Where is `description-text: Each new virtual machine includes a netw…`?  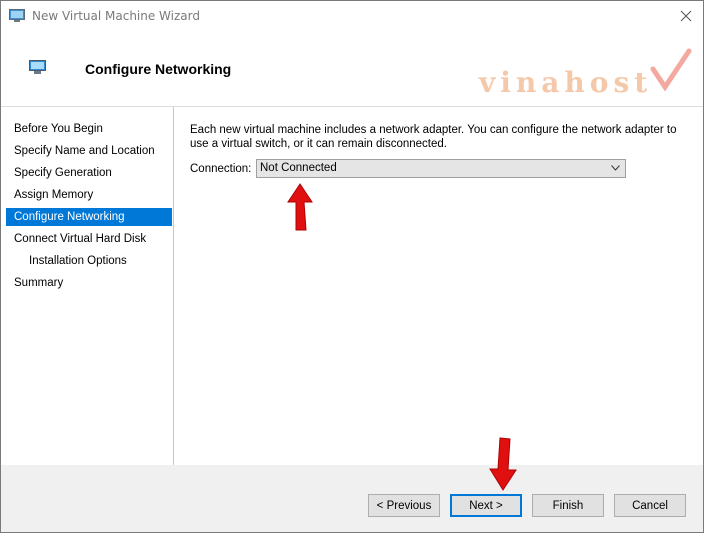 description-text: Each new virtual machine includes a netw… is located at coordinates (433, 137).